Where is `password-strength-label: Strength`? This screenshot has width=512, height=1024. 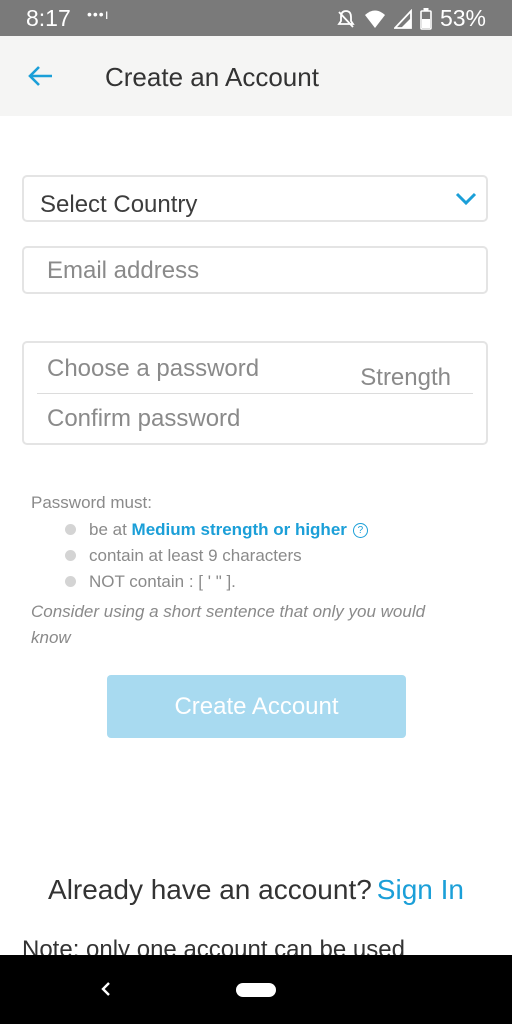 password-strength-label: Strength is located at coordinates (405, 377).